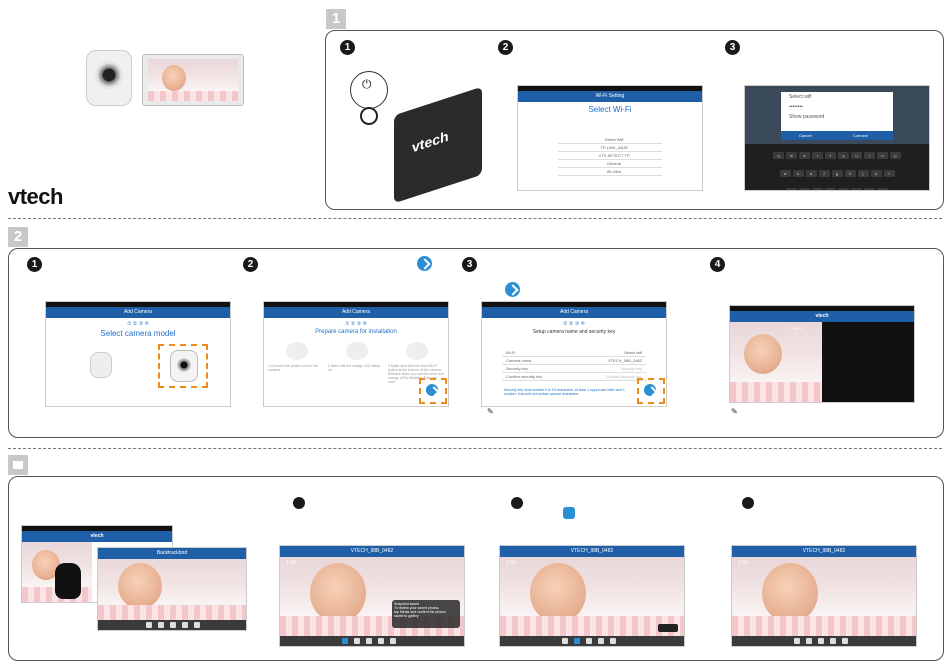 This screenshot has height=668, width=950. Describe the element at coordinates (882, 155) in the screenshot. I see `keyboard-key: o` at that location.